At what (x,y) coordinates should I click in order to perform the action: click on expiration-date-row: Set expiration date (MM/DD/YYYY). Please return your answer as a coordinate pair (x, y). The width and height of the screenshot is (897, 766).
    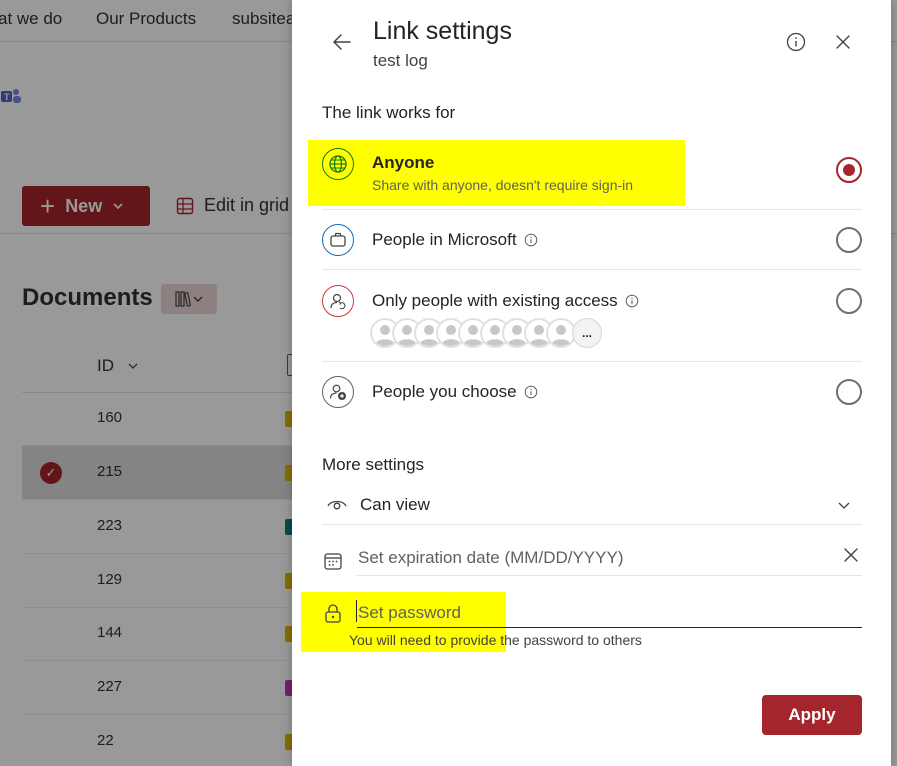
    Looking at the image, I should click on (592, 557).